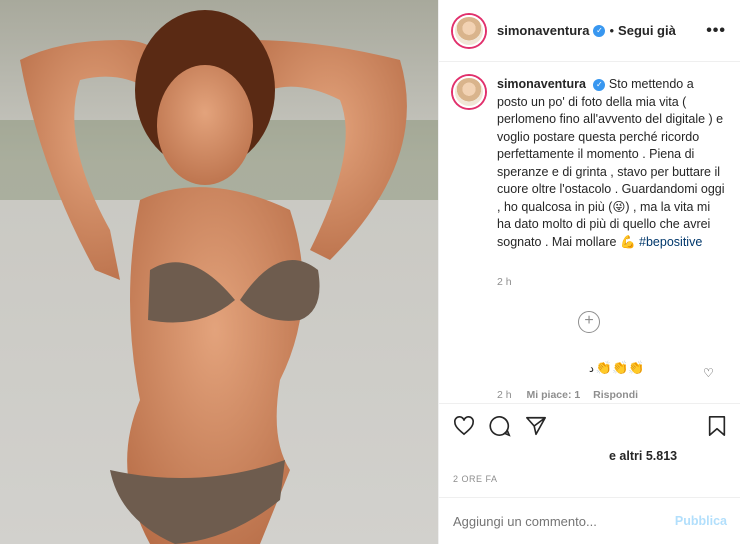  I want to click on caption-username: simonaventura, so click(541, 84).